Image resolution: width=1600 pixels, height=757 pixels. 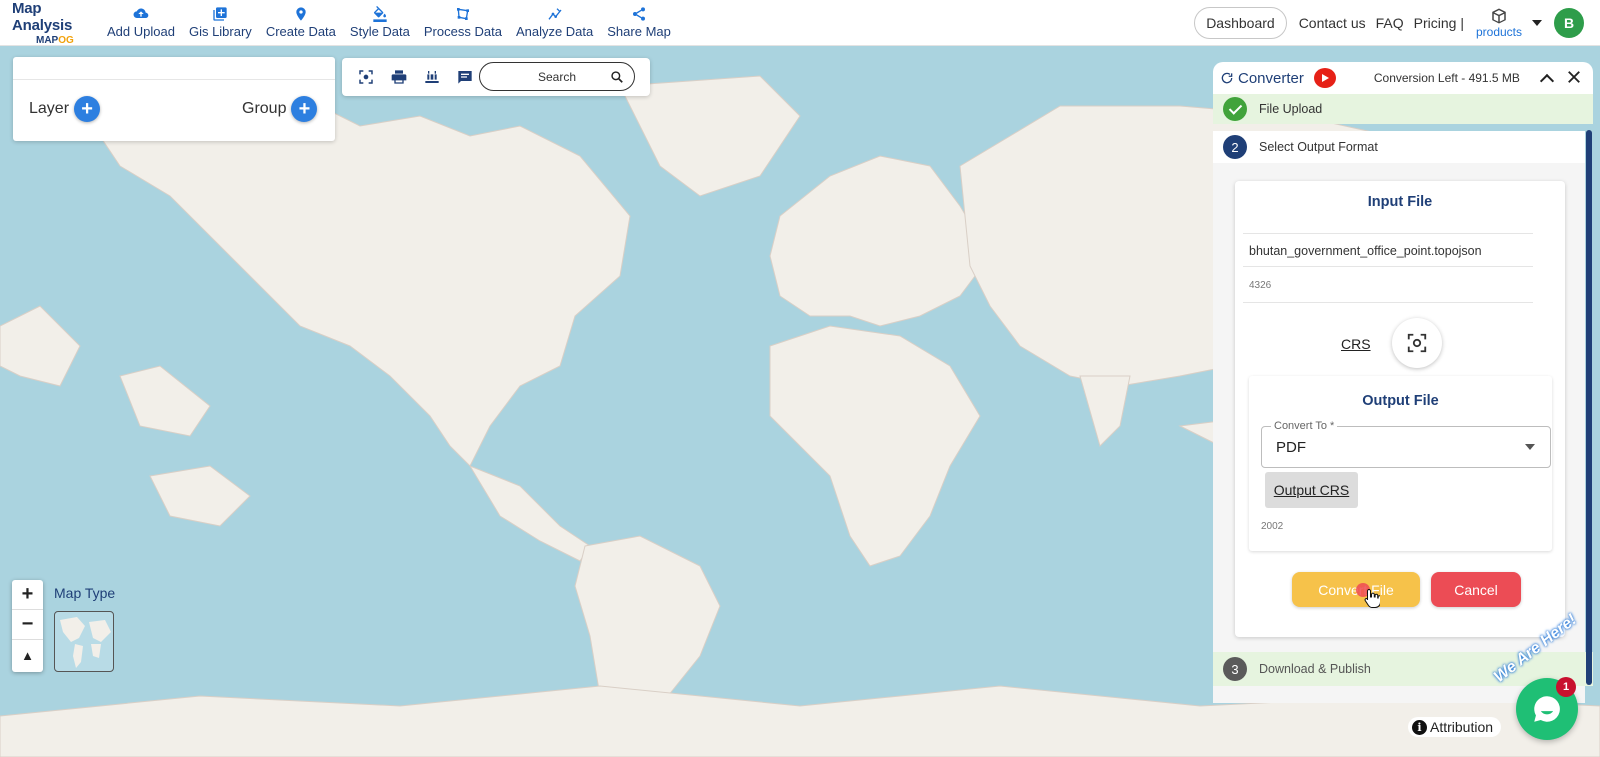 I want to click on cube-icon, so click(x=1499, y=16).